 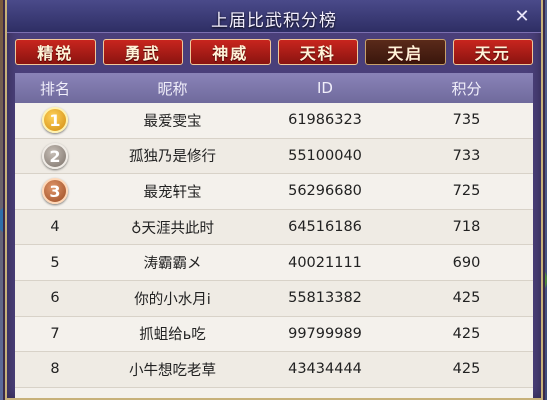 What do you see at coordinates (466, 262) in the screenshot?
I see `score-cell: 690` at bounding box center [466, 262].